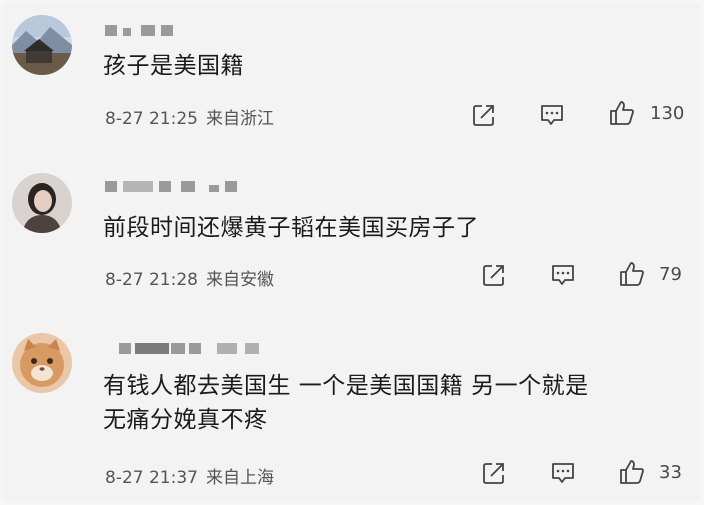 Image resolution: width=704 pixels, height=505 pixels. What do you see at coordinates (151, 280) in the screenshot?
I see `comment-date: 8-27 21:28` at bounding box center [151, 280].